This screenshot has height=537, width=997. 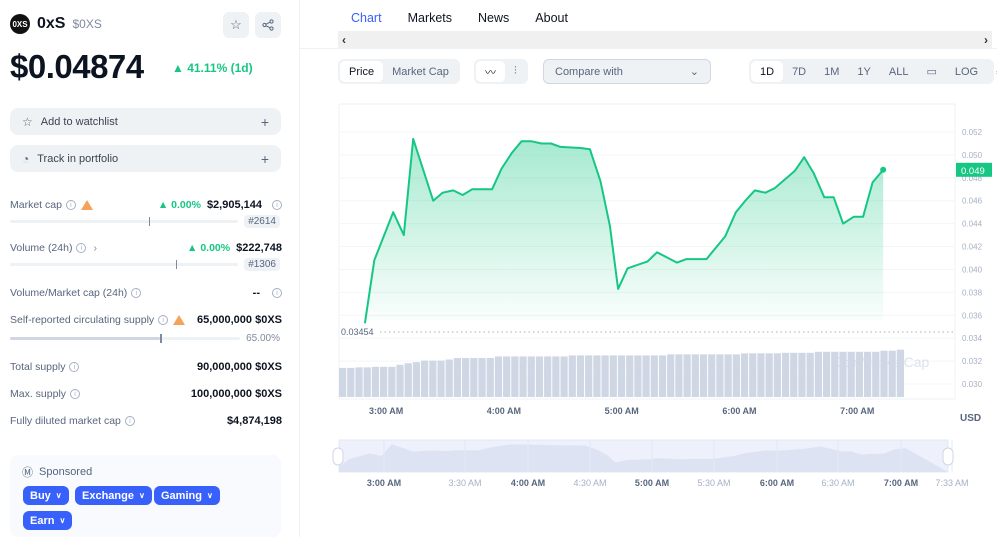 I want to click on chevron-down-icon: ∨, so click(x=141, y=495).